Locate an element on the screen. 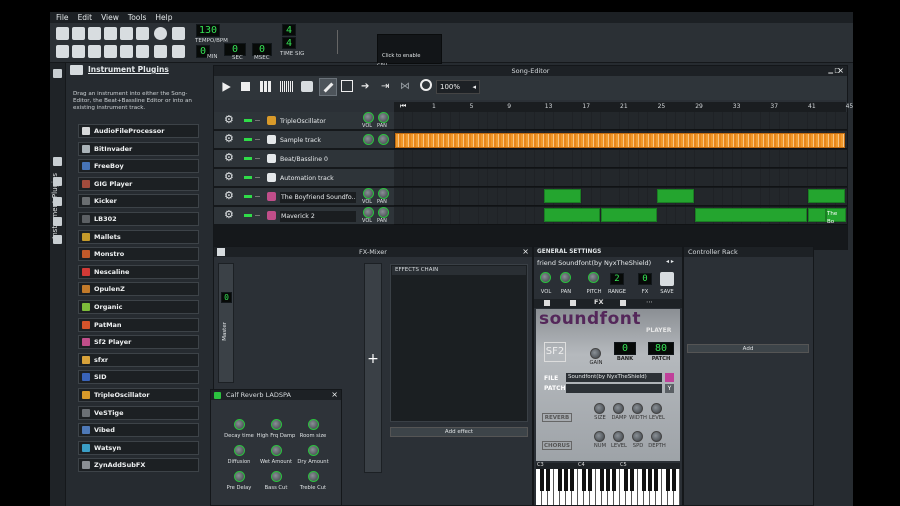 This screenshot has height=506, width=900. timeline-ruler: ⏮ 1 5 9 13 17 21 25 29 33 37 41 45 is located at coordinates (623, 107).